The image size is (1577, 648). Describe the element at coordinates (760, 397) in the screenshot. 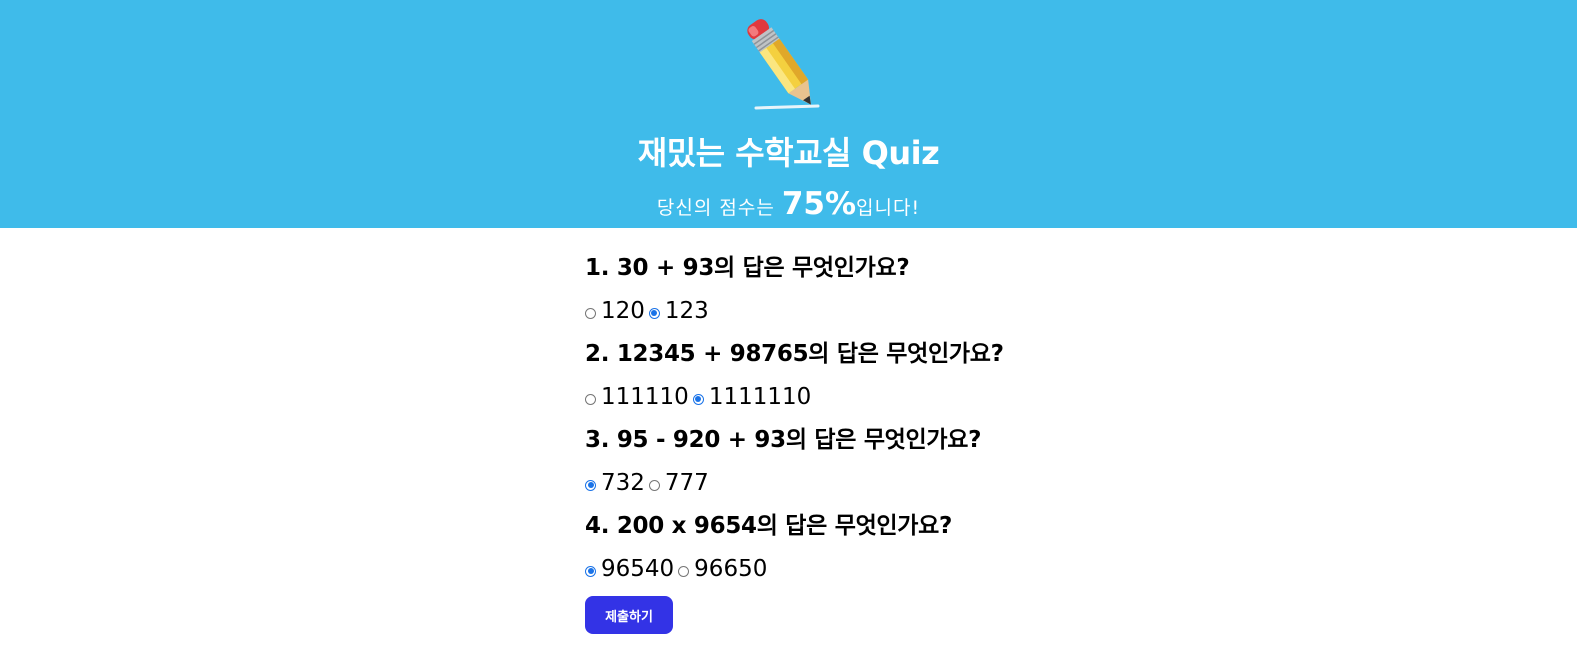

I see `answer-label: 1111110` at that location.